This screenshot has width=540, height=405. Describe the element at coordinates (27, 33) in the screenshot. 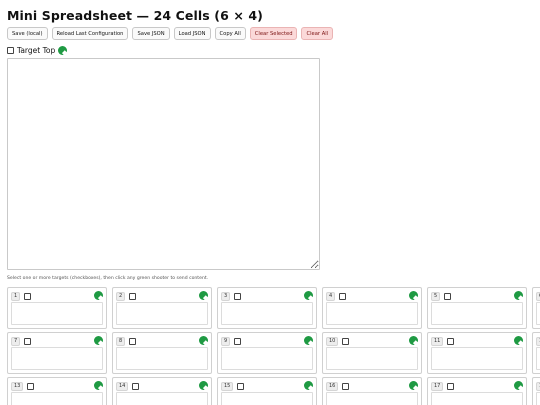

I see `save-local-button: Save (local)` at that location.